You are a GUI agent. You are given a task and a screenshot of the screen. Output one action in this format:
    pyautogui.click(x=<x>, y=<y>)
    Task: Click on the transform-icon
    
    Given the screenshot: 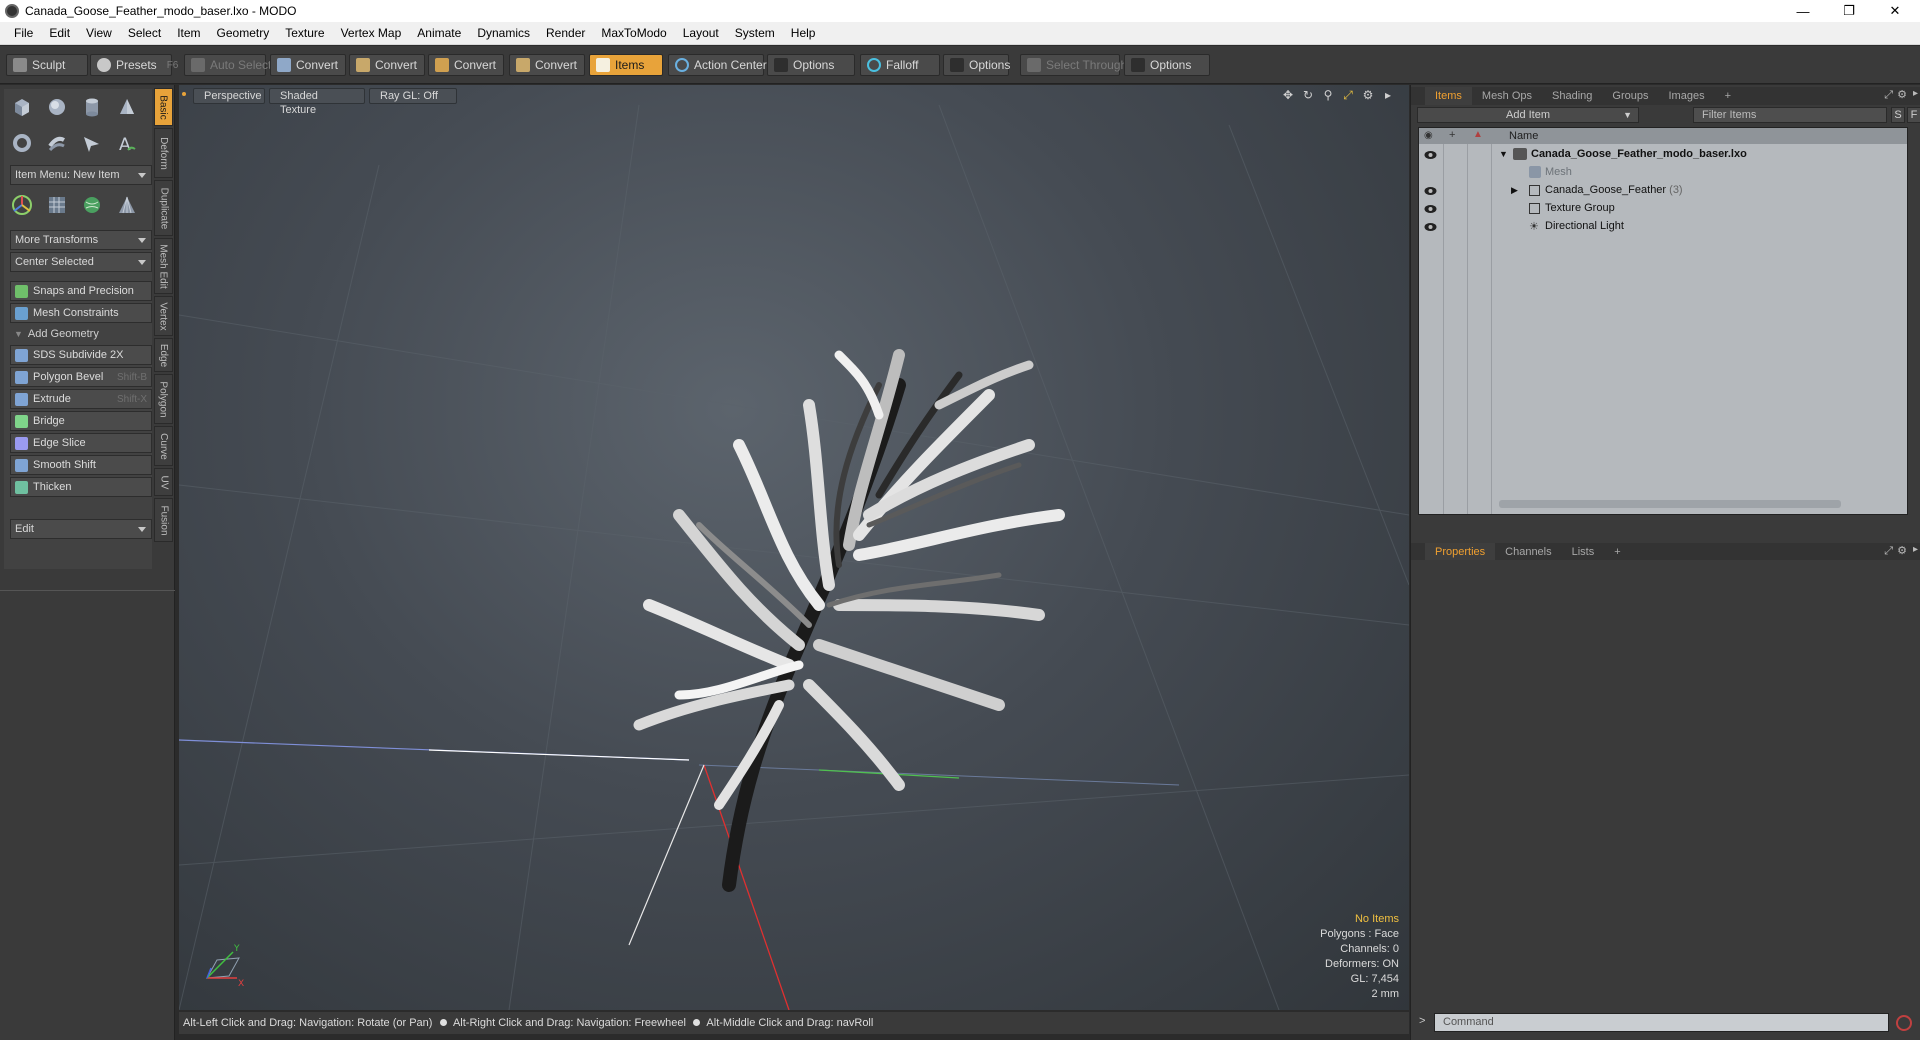 What is the action you would take?
    pyautogui.click(x=22, y=205)
    